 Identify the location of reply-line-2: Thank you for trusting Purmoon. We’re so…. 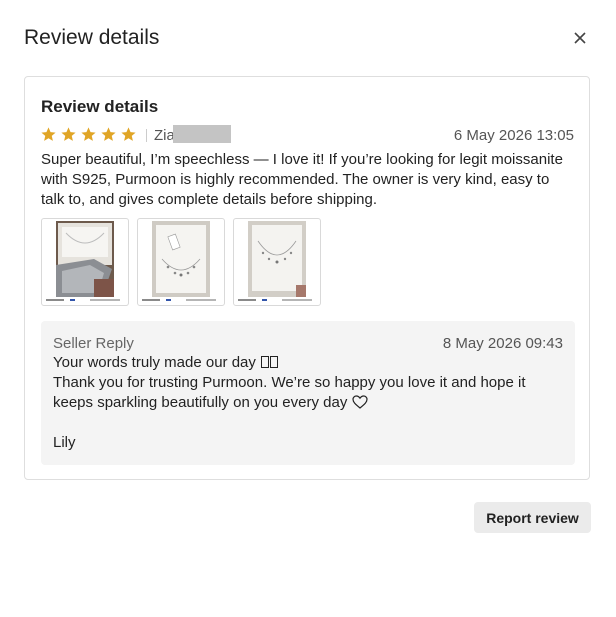
(310, 393).